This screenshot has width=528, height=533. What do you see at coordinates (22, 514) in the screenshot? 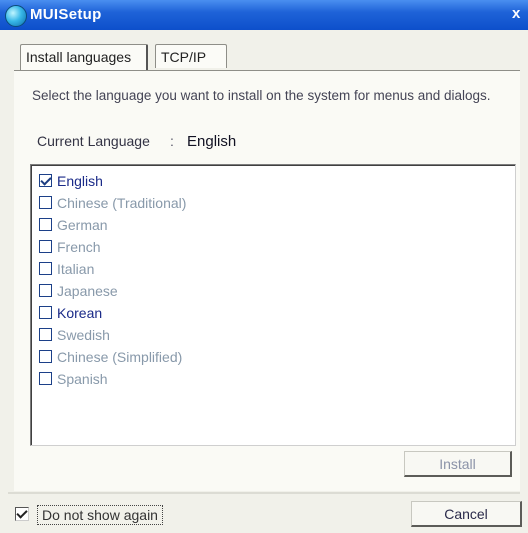
I see `do-not-show-again-checkbox` at bounding box center [22, 514].